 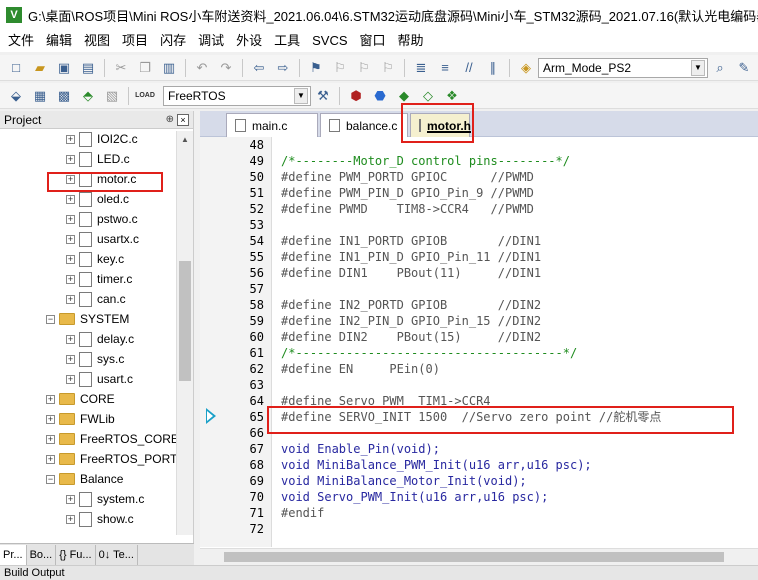 What do you see at coordinates (40, 68) in the screenshot?
I see `open-folder-icon: ▰` at bounding box center [40, 68].